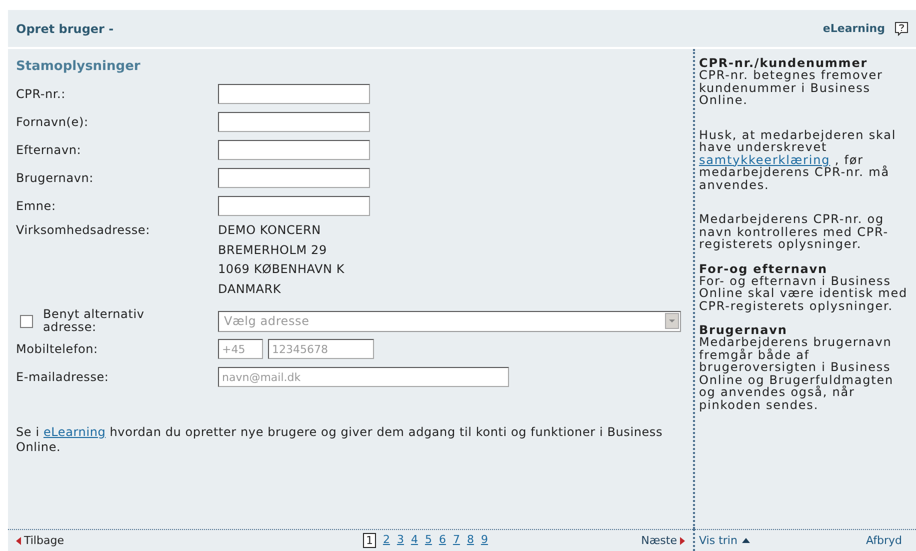 This screenshot has width=916, height=551. I want to click on page-link: 1, so click(369, 540).